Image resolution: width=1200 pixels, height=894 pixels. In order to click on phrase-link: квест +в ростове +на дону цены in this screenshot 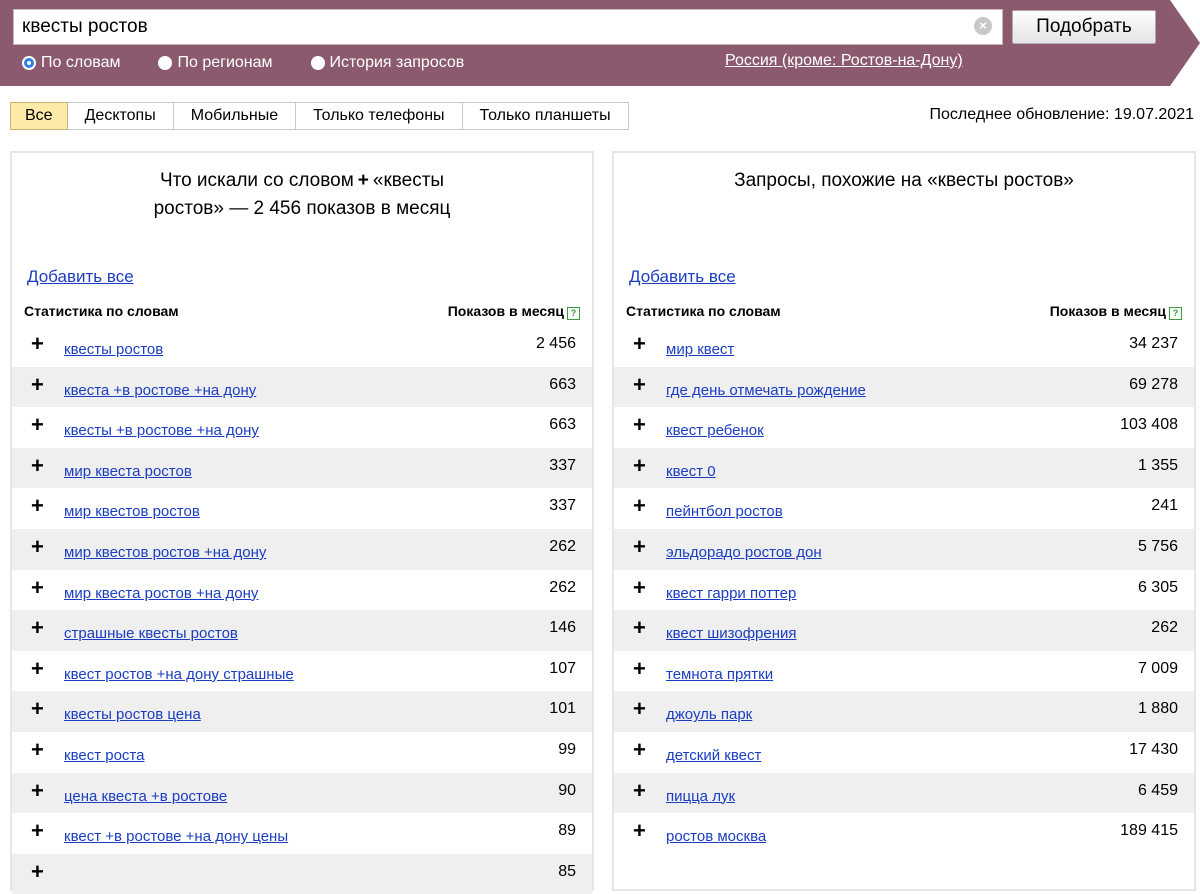, I will do `click(176, 836)`.